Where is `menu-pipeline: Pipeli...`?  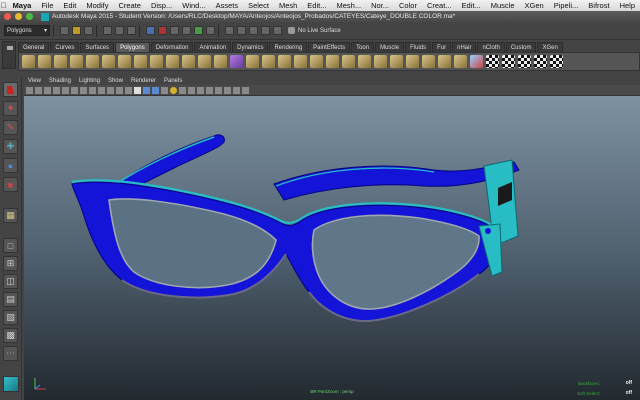 menu-pipeline: Pipeli... is located at coordinates (566, 5).